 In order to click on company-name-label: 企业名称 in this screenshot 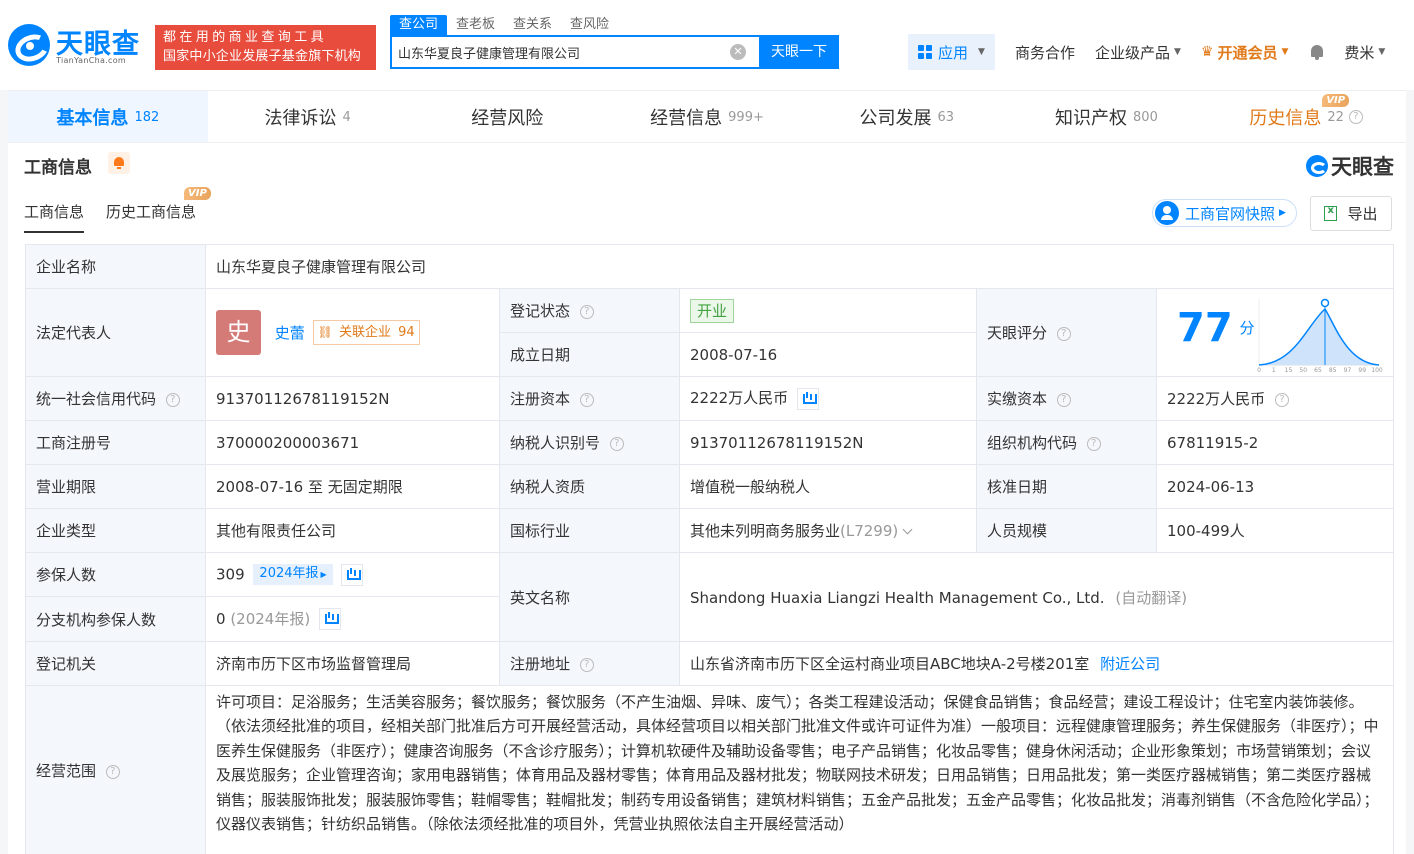, I will do `click(115, 266)`.